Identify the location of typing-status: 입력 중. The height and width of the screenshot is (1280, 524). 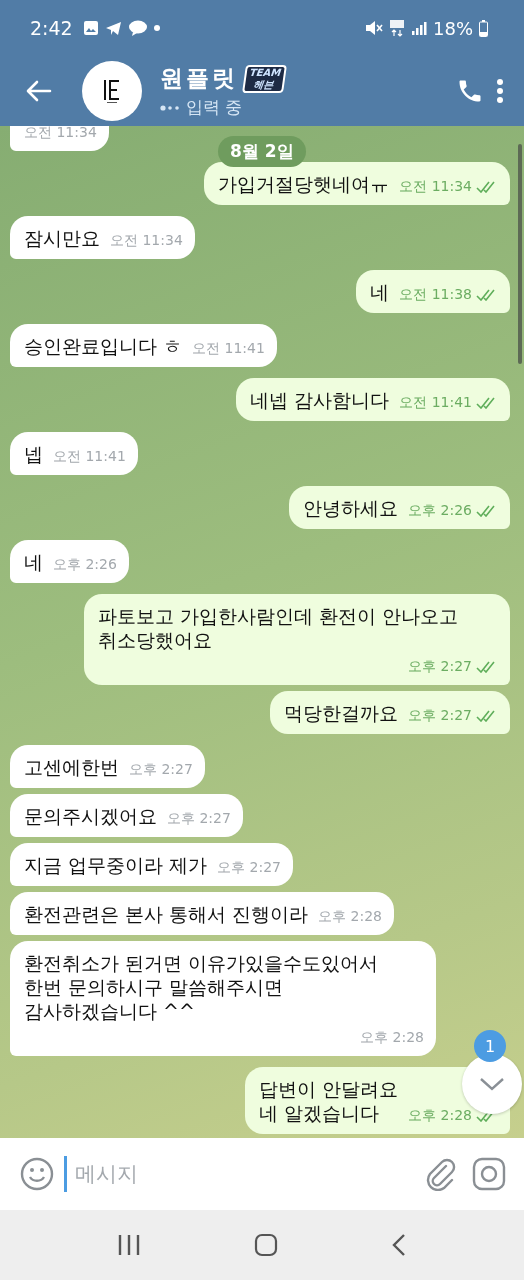
(214, 107).